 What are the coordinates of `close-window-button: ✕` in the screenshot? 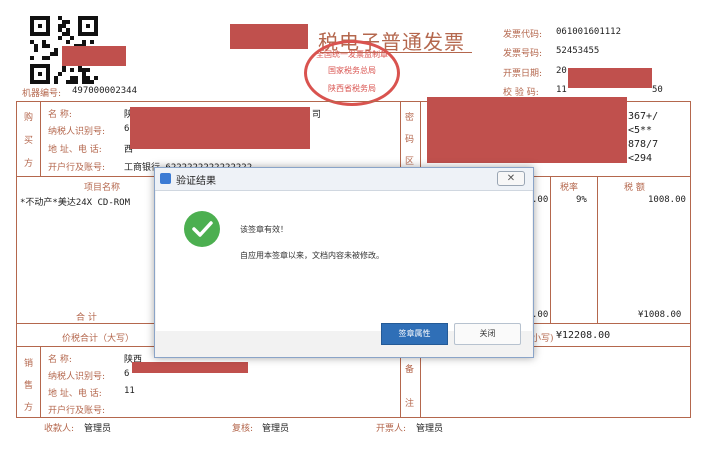 It's located at (511, 178).